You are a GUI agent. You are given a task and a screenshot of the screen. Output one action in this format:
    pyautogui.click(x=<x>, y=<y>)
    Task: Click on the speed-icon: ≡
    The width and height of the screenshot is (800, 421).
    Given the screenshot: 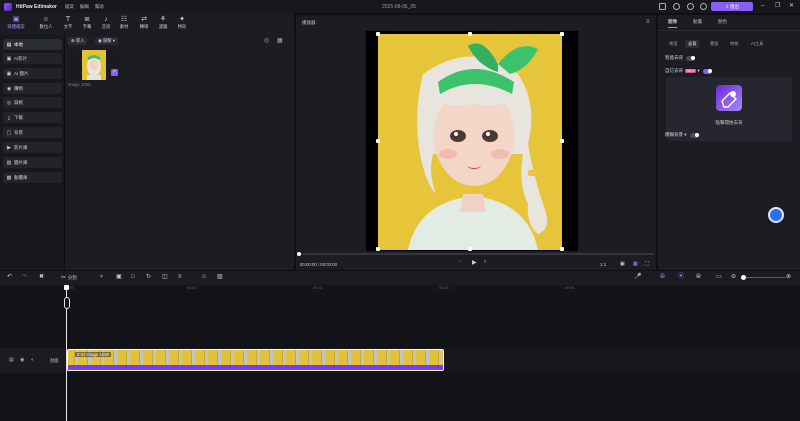 What is the action you would take?
    pyautogui.click(x=180, y=277)
    